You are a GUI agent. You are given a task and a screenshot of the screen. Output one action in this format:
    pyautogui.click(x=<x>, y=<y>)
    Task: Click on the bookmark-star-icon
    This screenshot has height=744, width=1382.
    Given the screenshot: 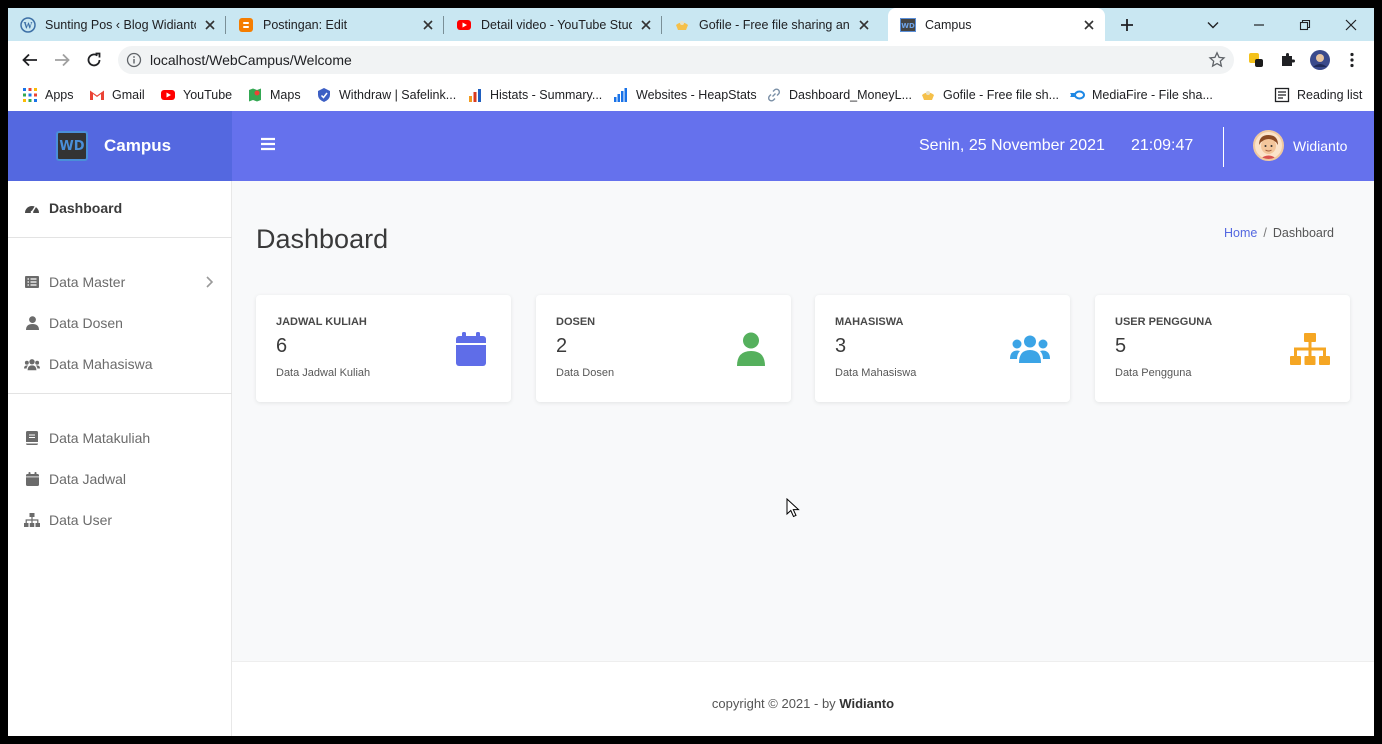 What is the action you would take?
    pyautogui.click(x=1217, y=60)
    